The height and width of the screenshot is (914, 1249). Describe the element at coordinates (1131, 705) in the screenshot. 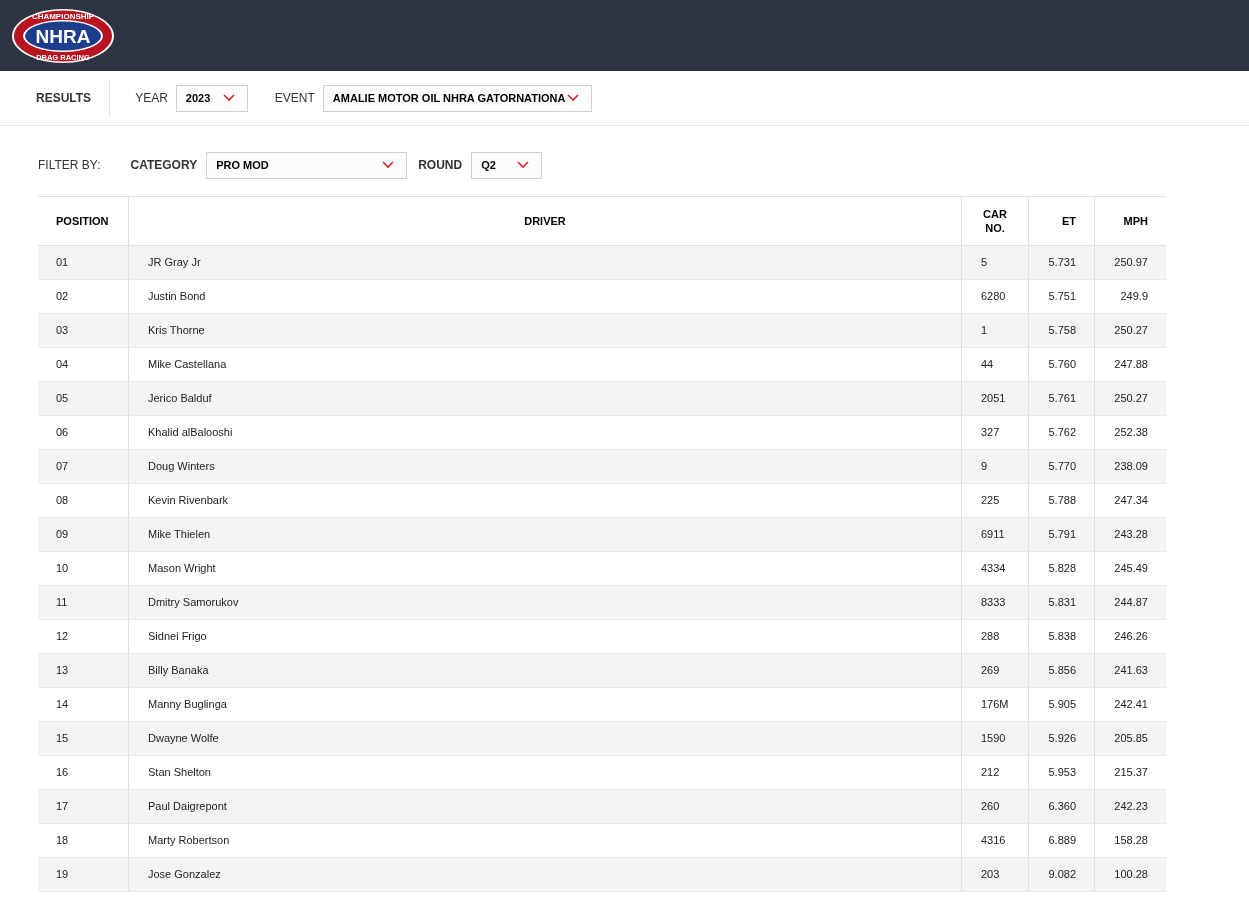

I see `table-cell-text: 242.41` at that location.